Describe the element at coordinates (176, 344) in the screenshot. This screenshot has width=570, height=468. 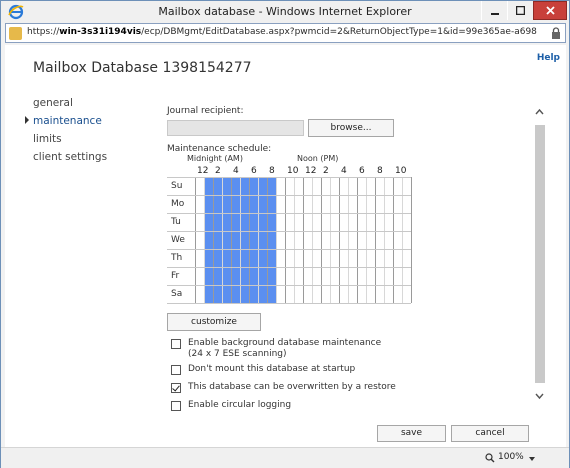
I see `background-maintenance-checkbox` at that location.